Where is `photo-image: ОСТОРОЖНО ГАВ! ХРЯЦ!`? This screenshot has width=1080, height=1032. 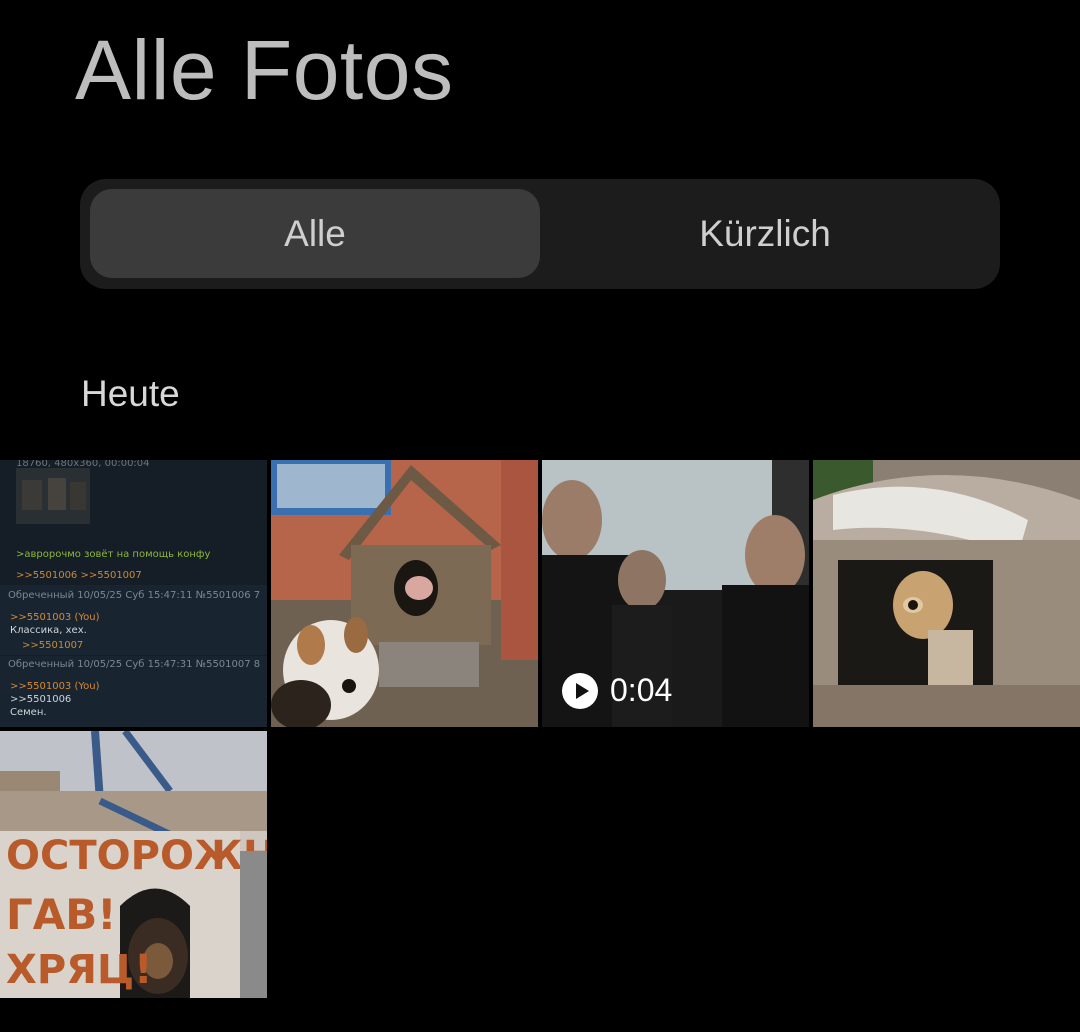
photo-image: ОСТОРОЖНО ГАВ! ХРЯЦ! is located at coordinates (133, 864).